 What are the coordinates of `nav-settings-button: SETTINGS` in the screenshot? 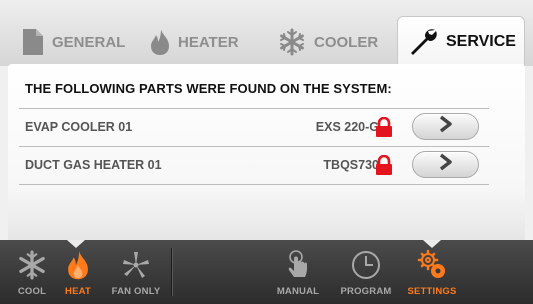 It's located at (432, 271).